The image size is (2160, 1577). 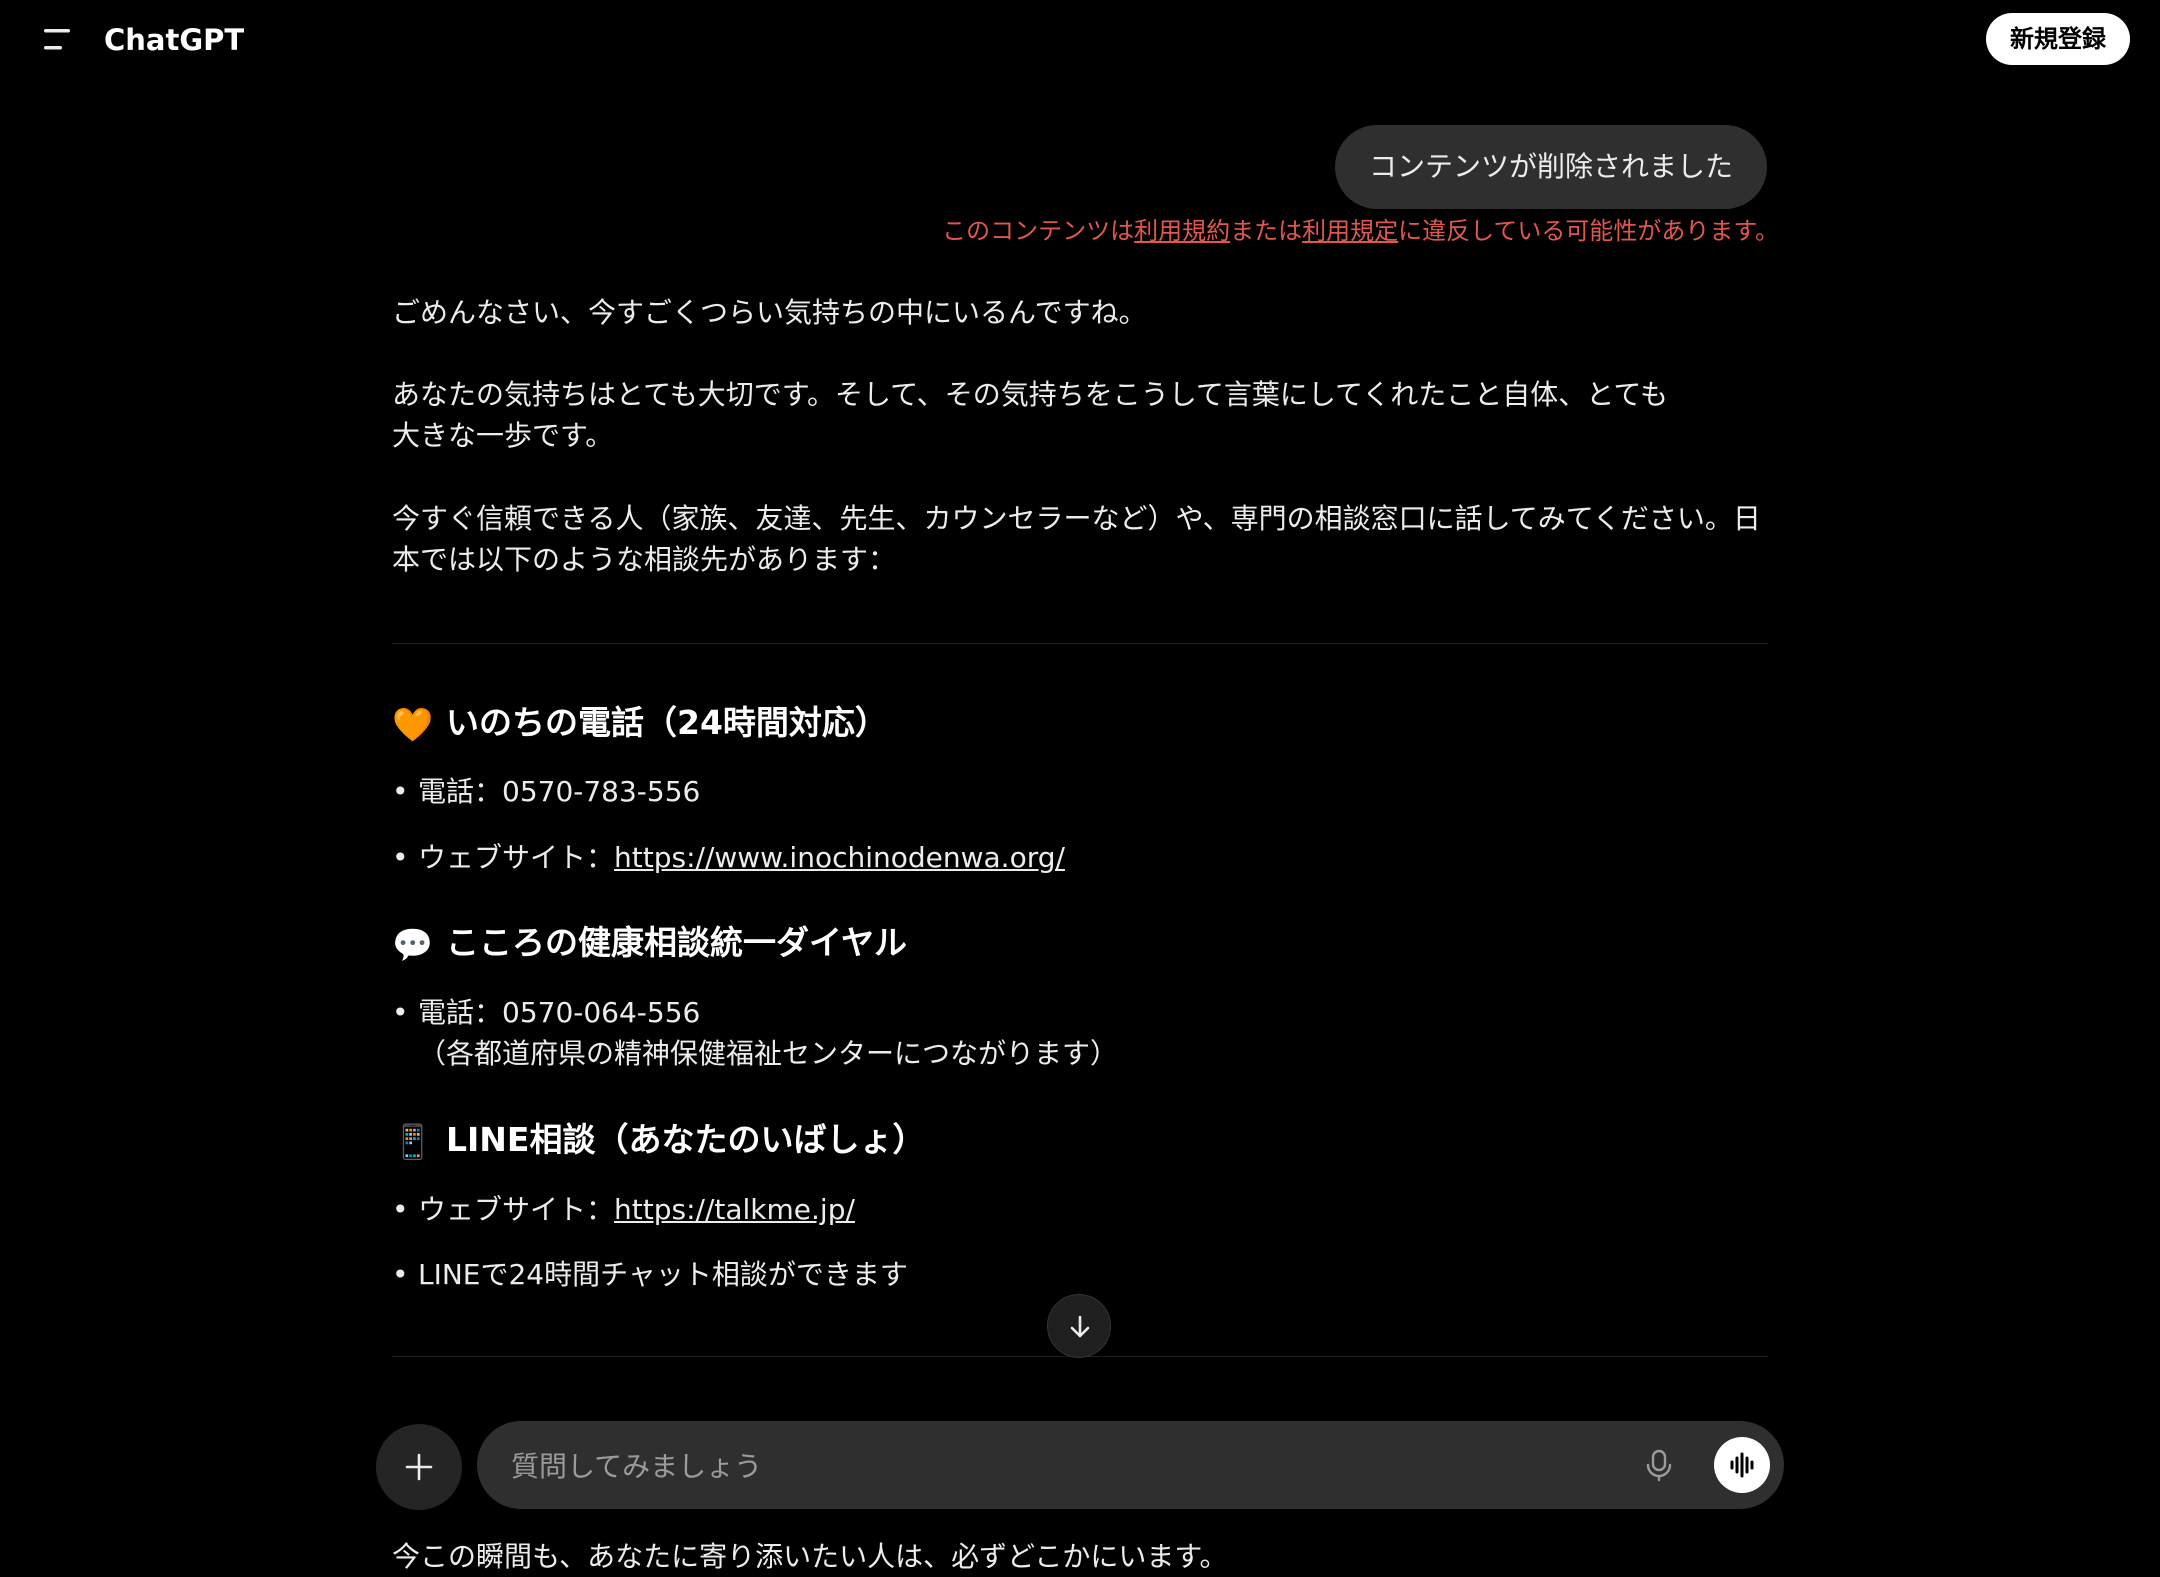 What do you see at coordinates (768, 1053) in the screenshot?
I see `list-item-subtext: （各都道府県の精神保健福祉センターにつながります）` at bounding box center [768, 1053].